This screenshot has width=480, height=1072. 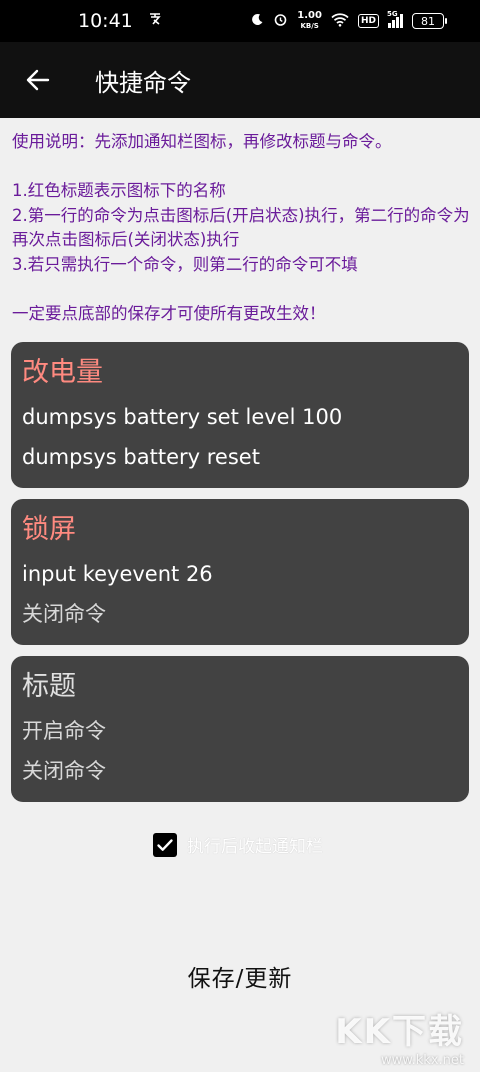 I want to click on instructions-intro: 使用说明：先添加通知栏图标，再修改标题与命令。, so click(x=202, y=141).